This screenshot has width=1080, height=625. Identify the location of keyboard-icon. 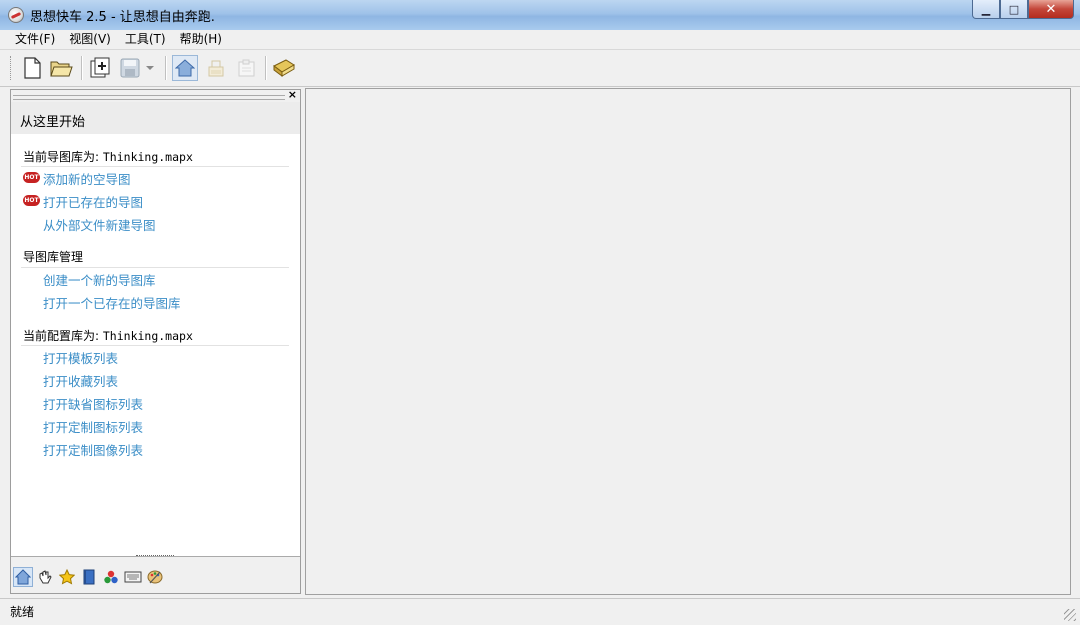
(133, 577).